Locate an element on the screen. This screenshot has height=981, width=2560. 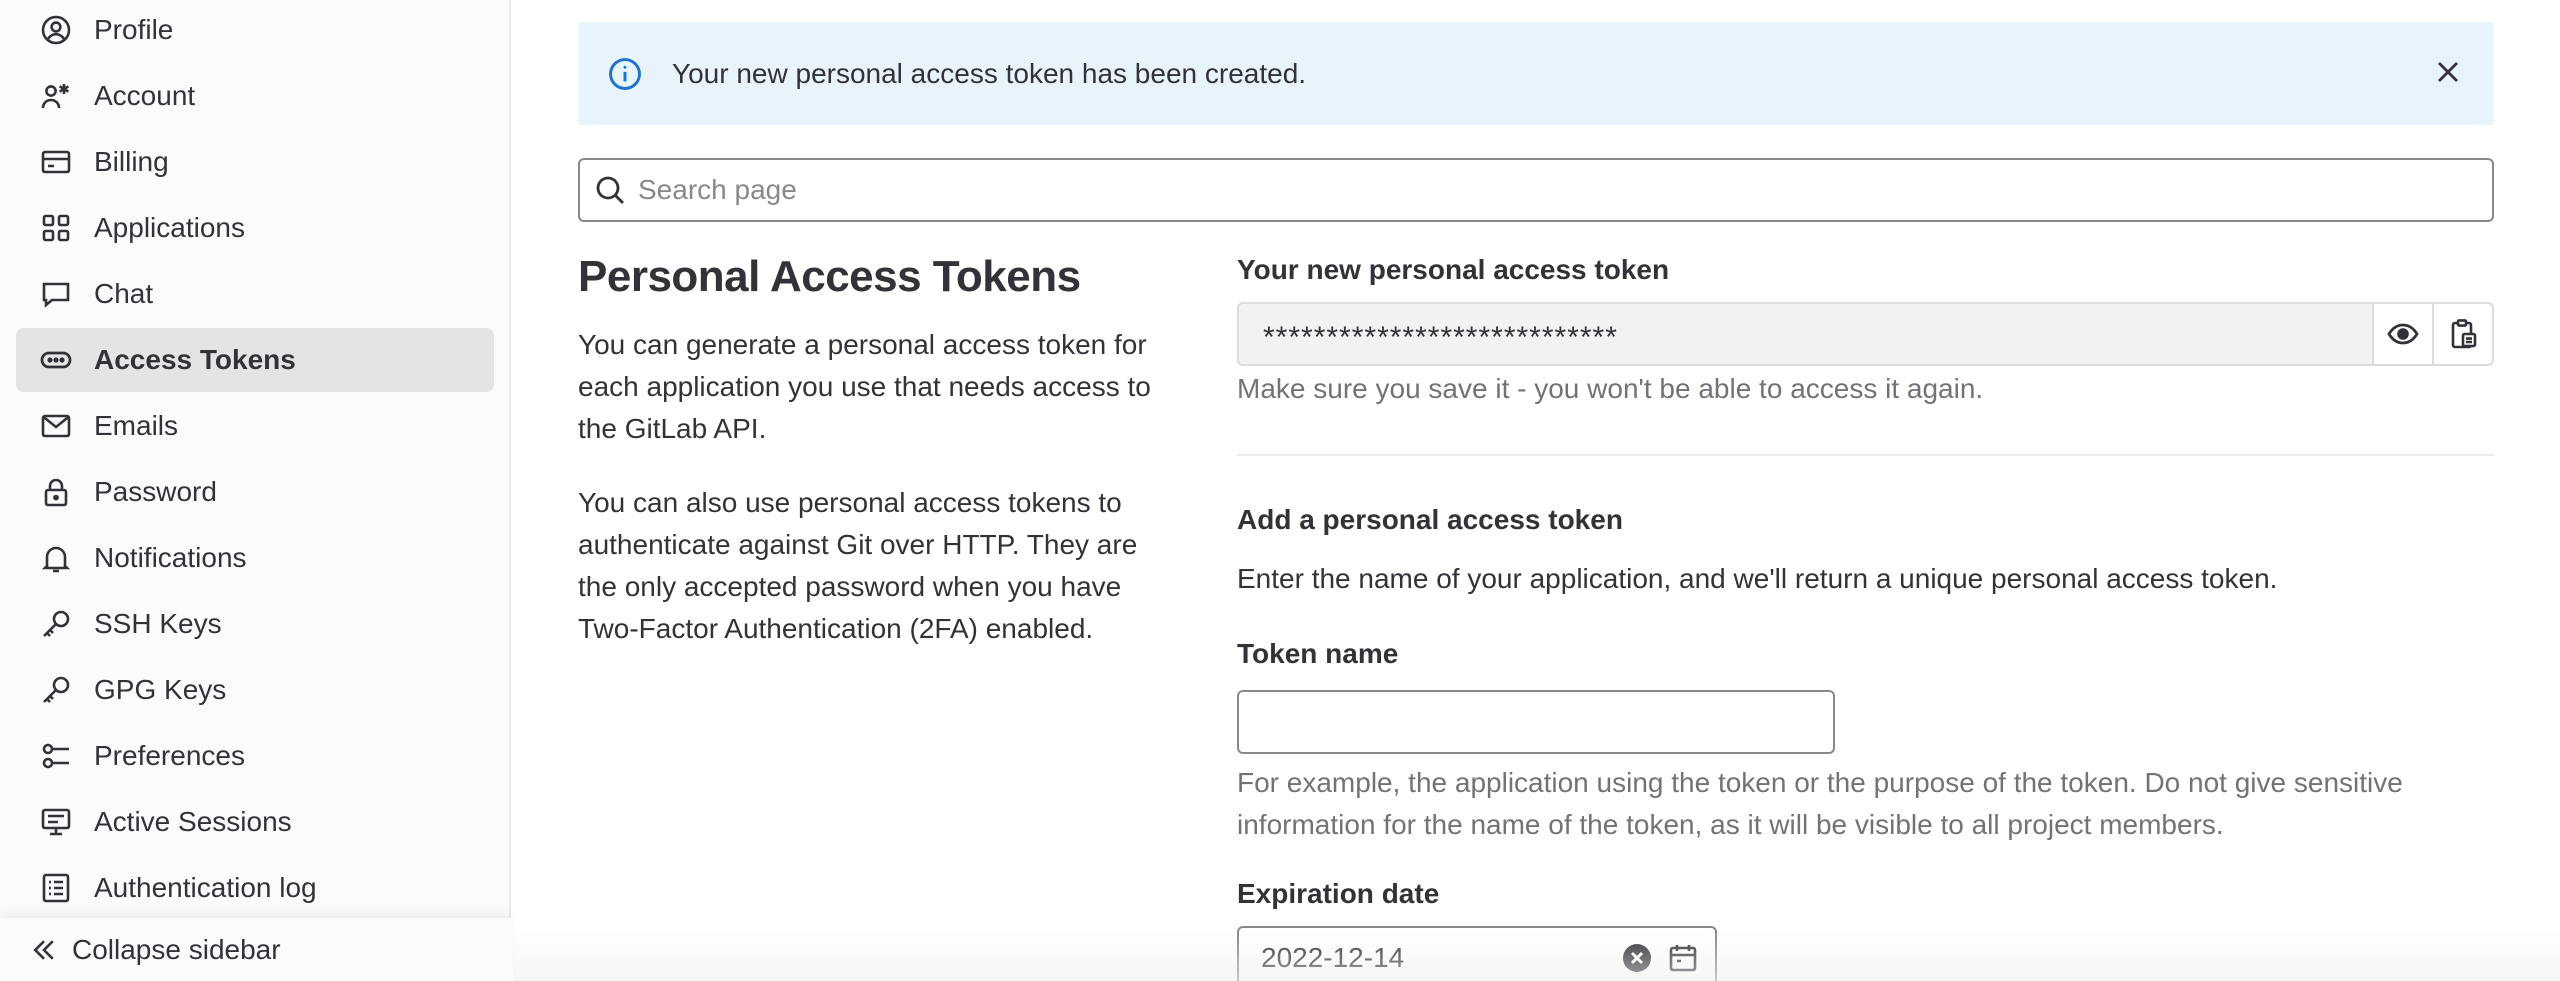
copy-token-button is located at coordinates (2462, 334).